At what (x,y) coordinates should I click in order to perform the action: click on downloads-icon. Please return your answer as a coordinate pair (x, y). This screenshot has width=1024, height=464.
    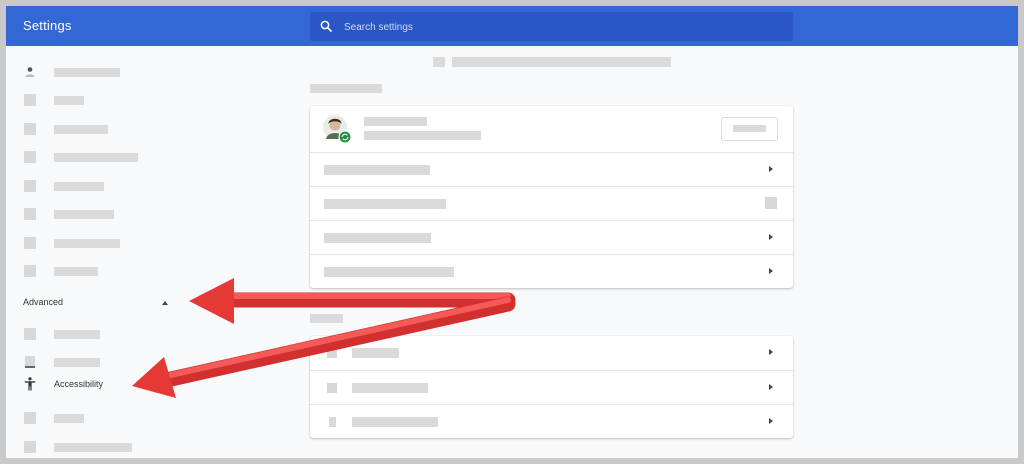
    Looking at the image, I should click on (30, 362).